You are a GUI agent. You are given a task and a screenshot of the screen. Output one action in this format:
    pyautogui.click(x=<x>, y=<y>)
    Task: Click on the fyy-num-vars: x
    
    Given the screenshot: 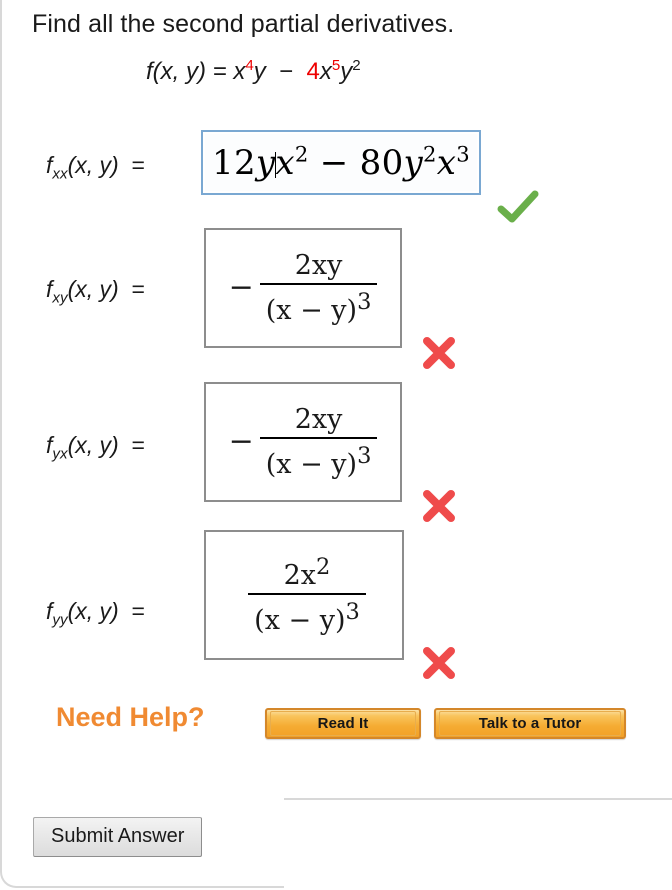 What is the action you would take?
    pyautogui.click(x=308, y=575)
    